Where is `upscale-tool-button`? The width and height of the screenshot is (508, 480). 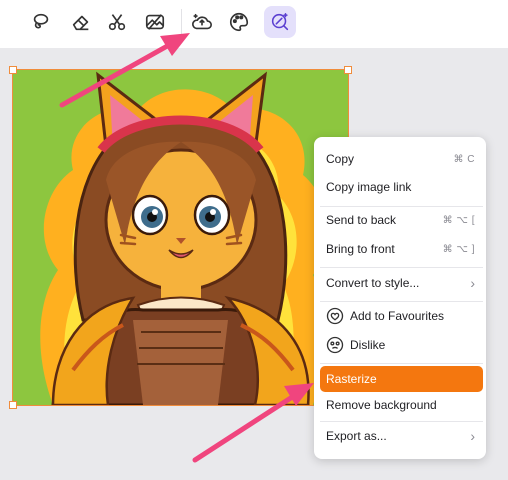
upscale-tool-button is located at coordinates (202, 22).